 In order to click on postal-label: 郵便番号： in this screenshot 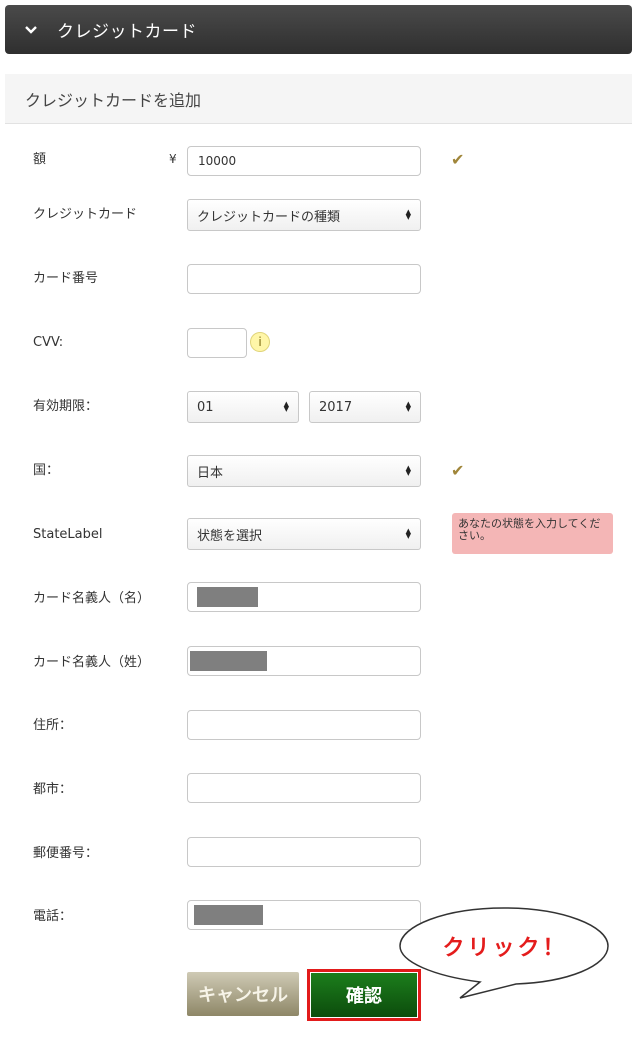, I will do `click(66, 853)`.